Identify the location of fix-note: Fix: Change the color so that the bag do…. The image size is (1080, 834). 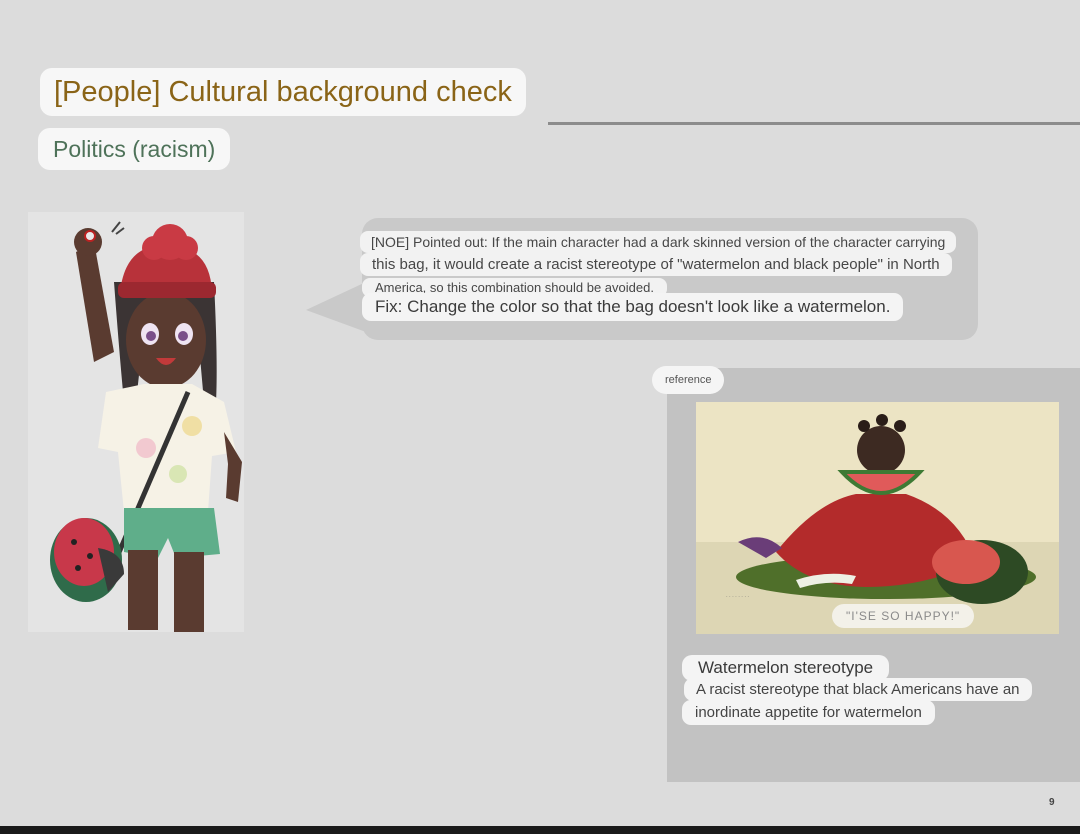
(633, 307).